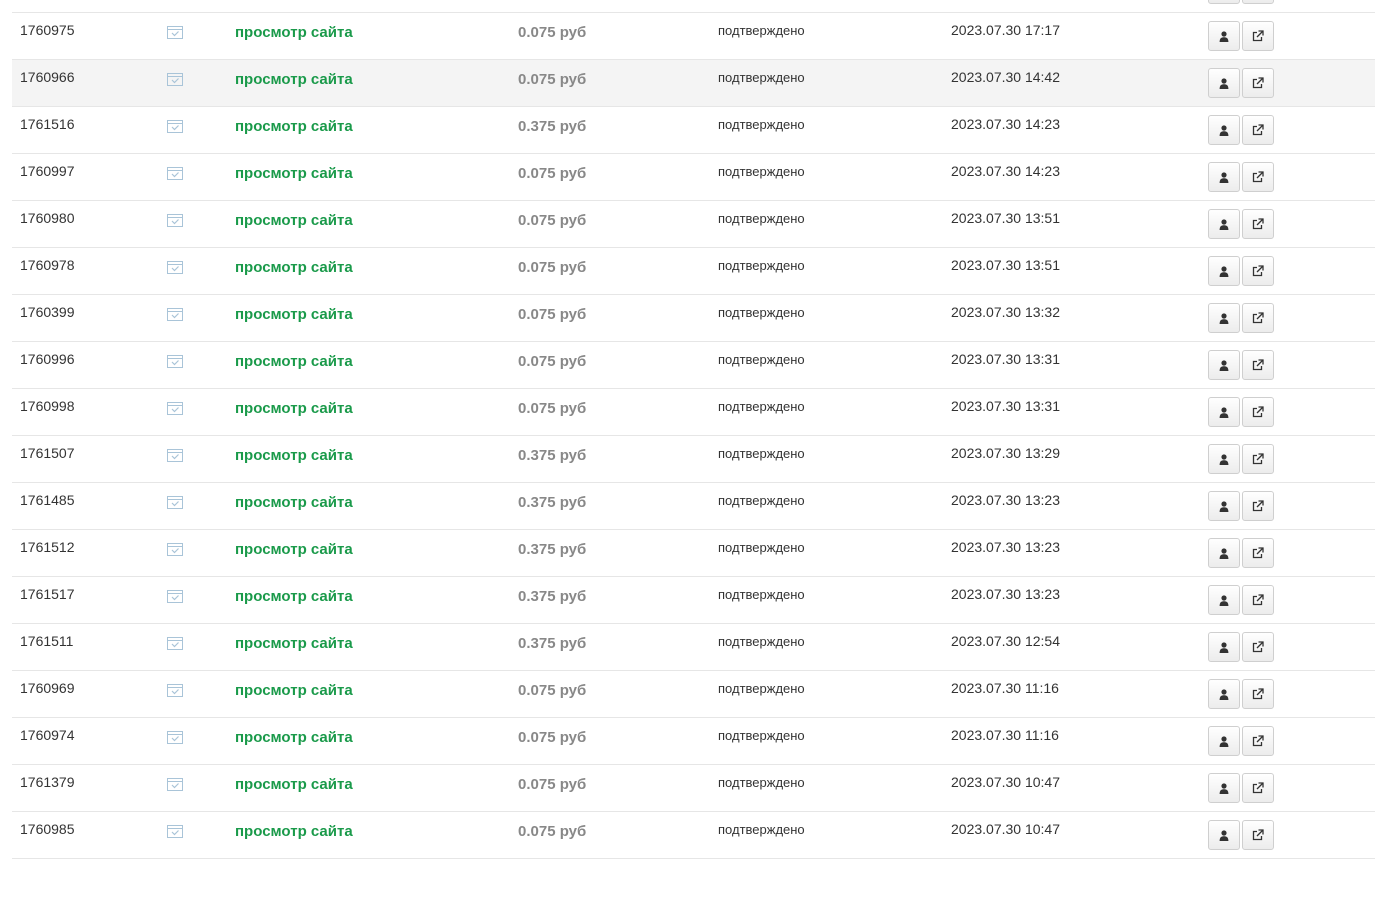  What do you see at coordinates (47, 735) in the screenshot?
I see `transaction-id: 1760974` at bounding box center [47, 735].